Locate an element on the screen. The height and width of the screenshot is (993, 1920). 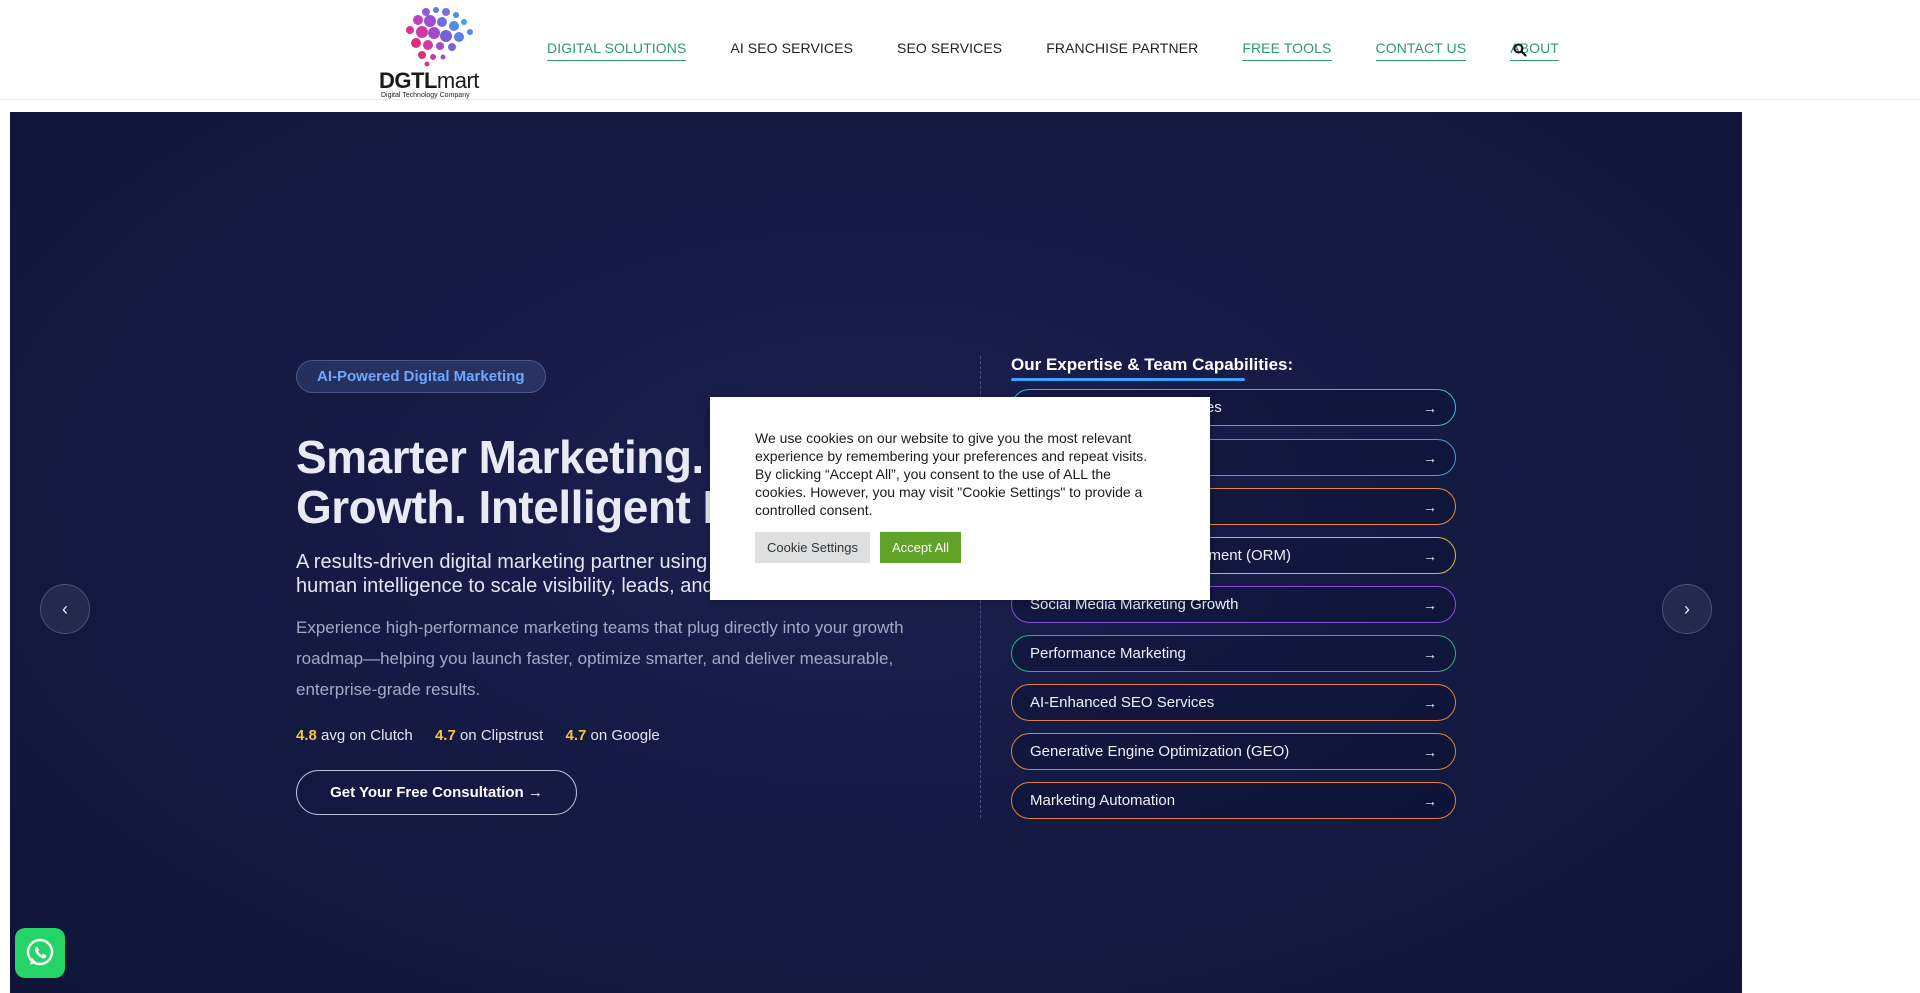
cookie-settings-button: Cookie Settings is located at coordinates (812, 547).